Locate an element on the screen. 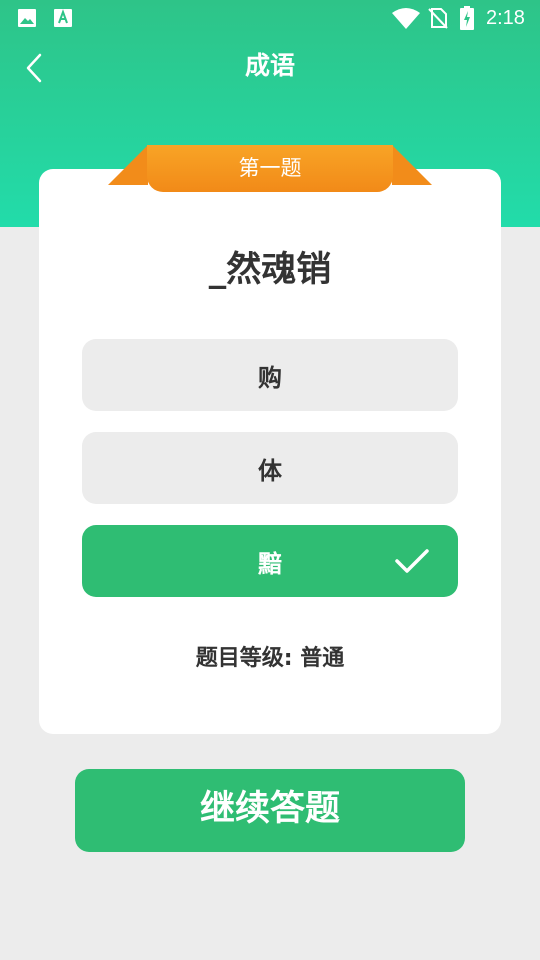 This screenshot has height=960, width=540. check-icon is located at coordinates (412, 561).